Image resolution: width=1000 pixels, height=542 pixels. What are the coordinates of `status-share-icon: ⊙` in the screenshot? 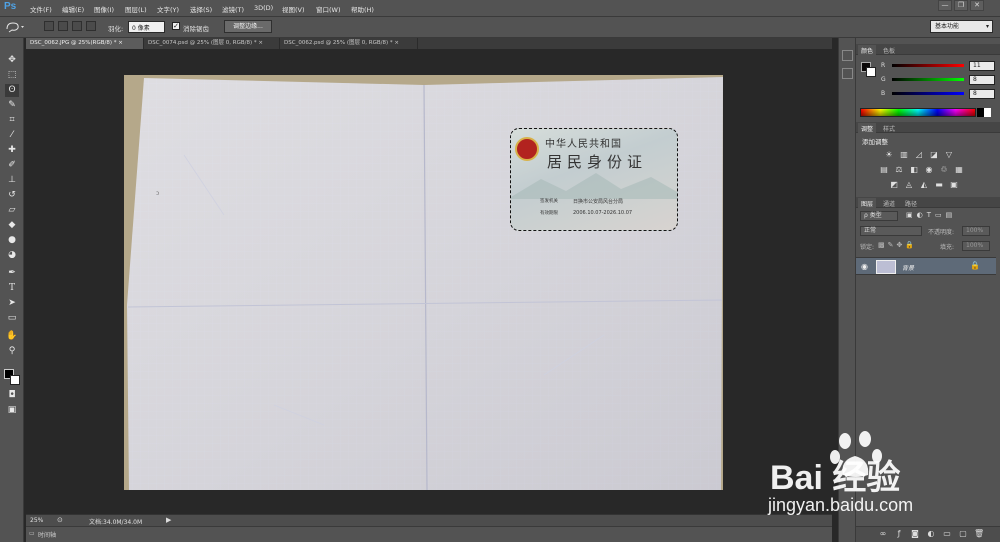 It's located at (60, 520).